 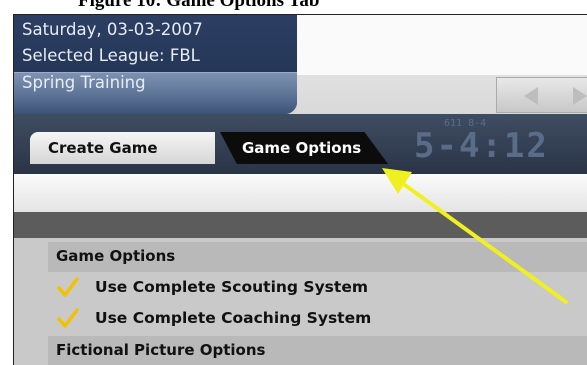 What do you see at coordinates (317, 350) in the screenshot?
I see `section-header-picture-options: Fictional Picture Options` at bounding box center [317, 350].